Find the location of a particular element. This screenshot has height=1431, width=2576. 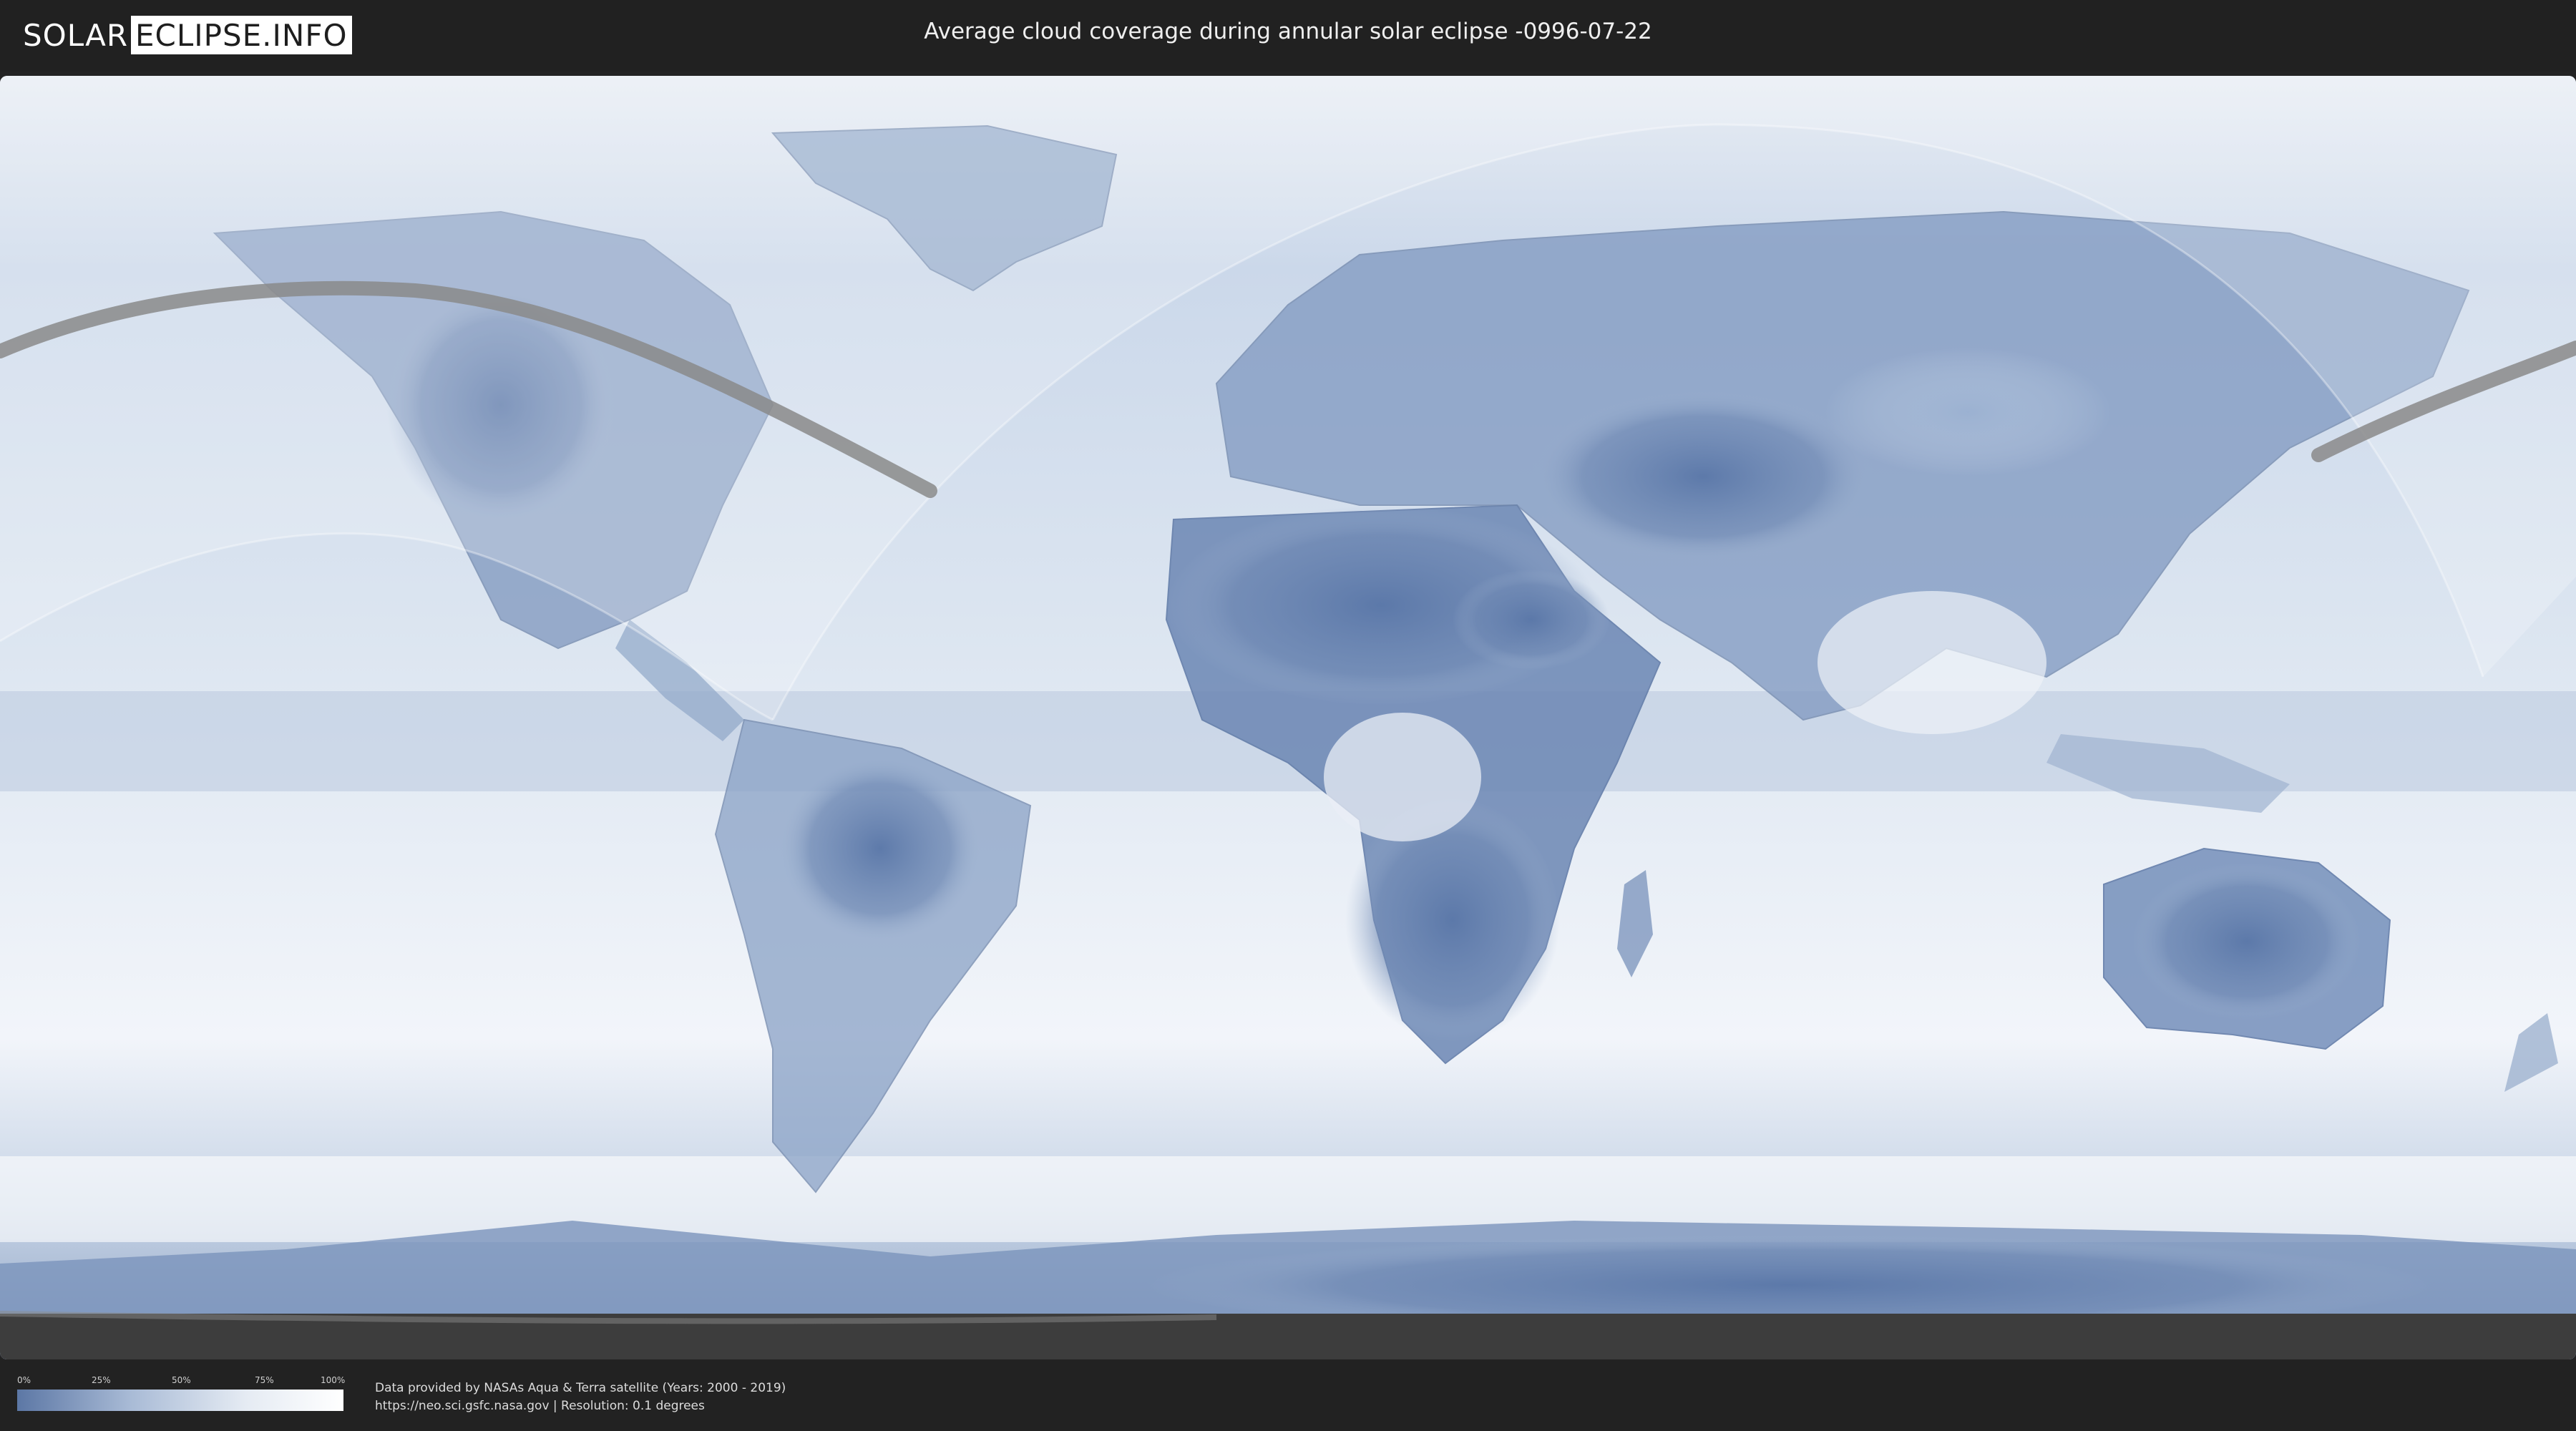

central-africa-clouds is located at coordinates (1402, 777).